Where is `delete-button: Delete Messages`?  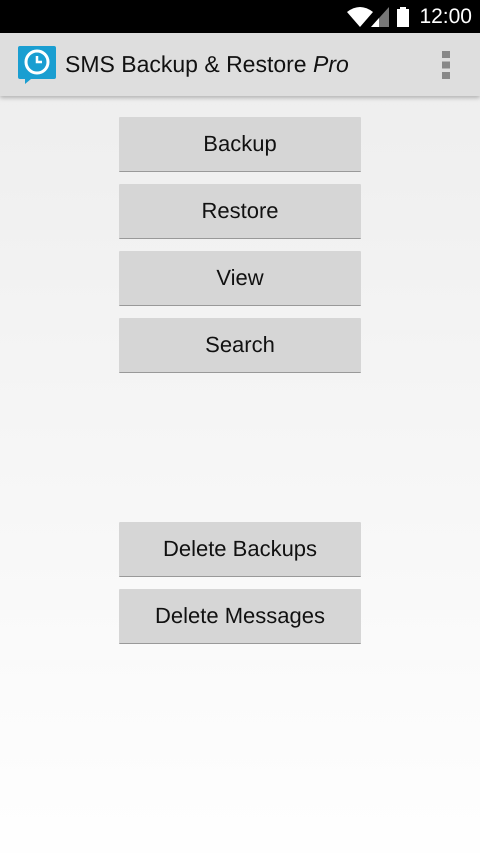 delete-button: Delete Messages is located at coordinates (240, 616).